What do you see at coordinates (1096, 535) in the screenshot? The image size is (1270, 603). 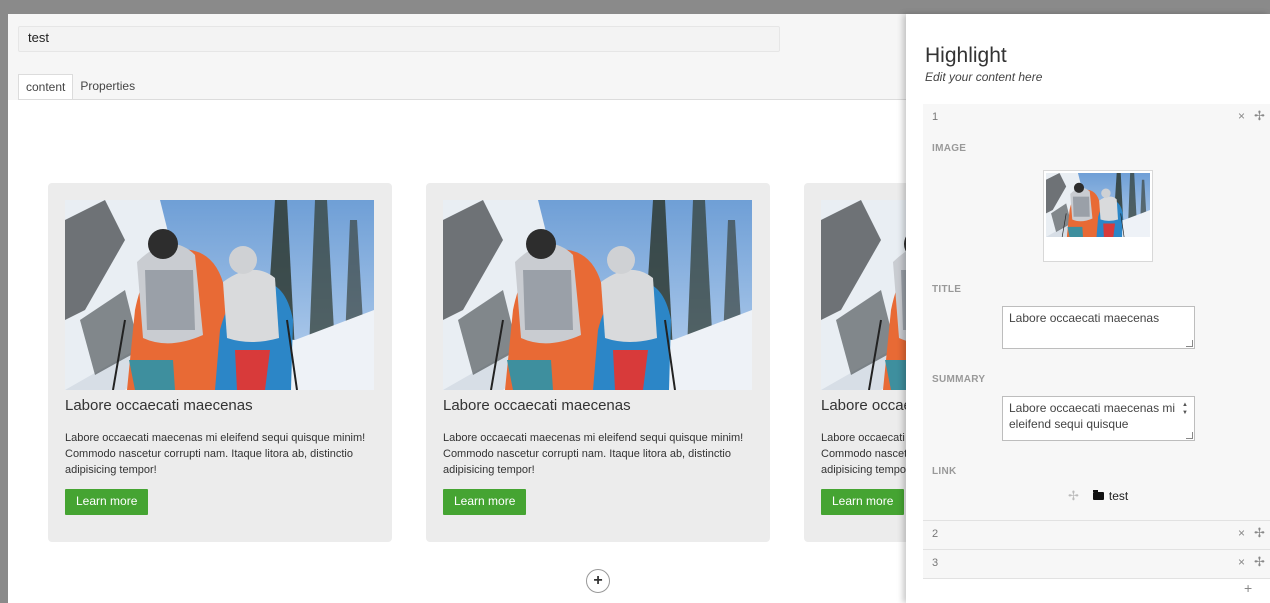 I see `item-header-2: 2 × ✢` at bounding box center [1096, 535].